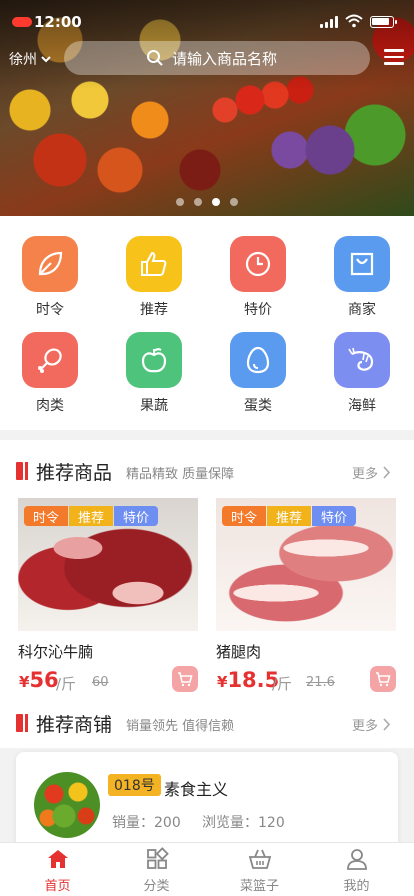 This screenshot has width=414, height=896. Describe the element at coordinates (22, 22) in the screenshot. I see `recording-indicator` at that location.